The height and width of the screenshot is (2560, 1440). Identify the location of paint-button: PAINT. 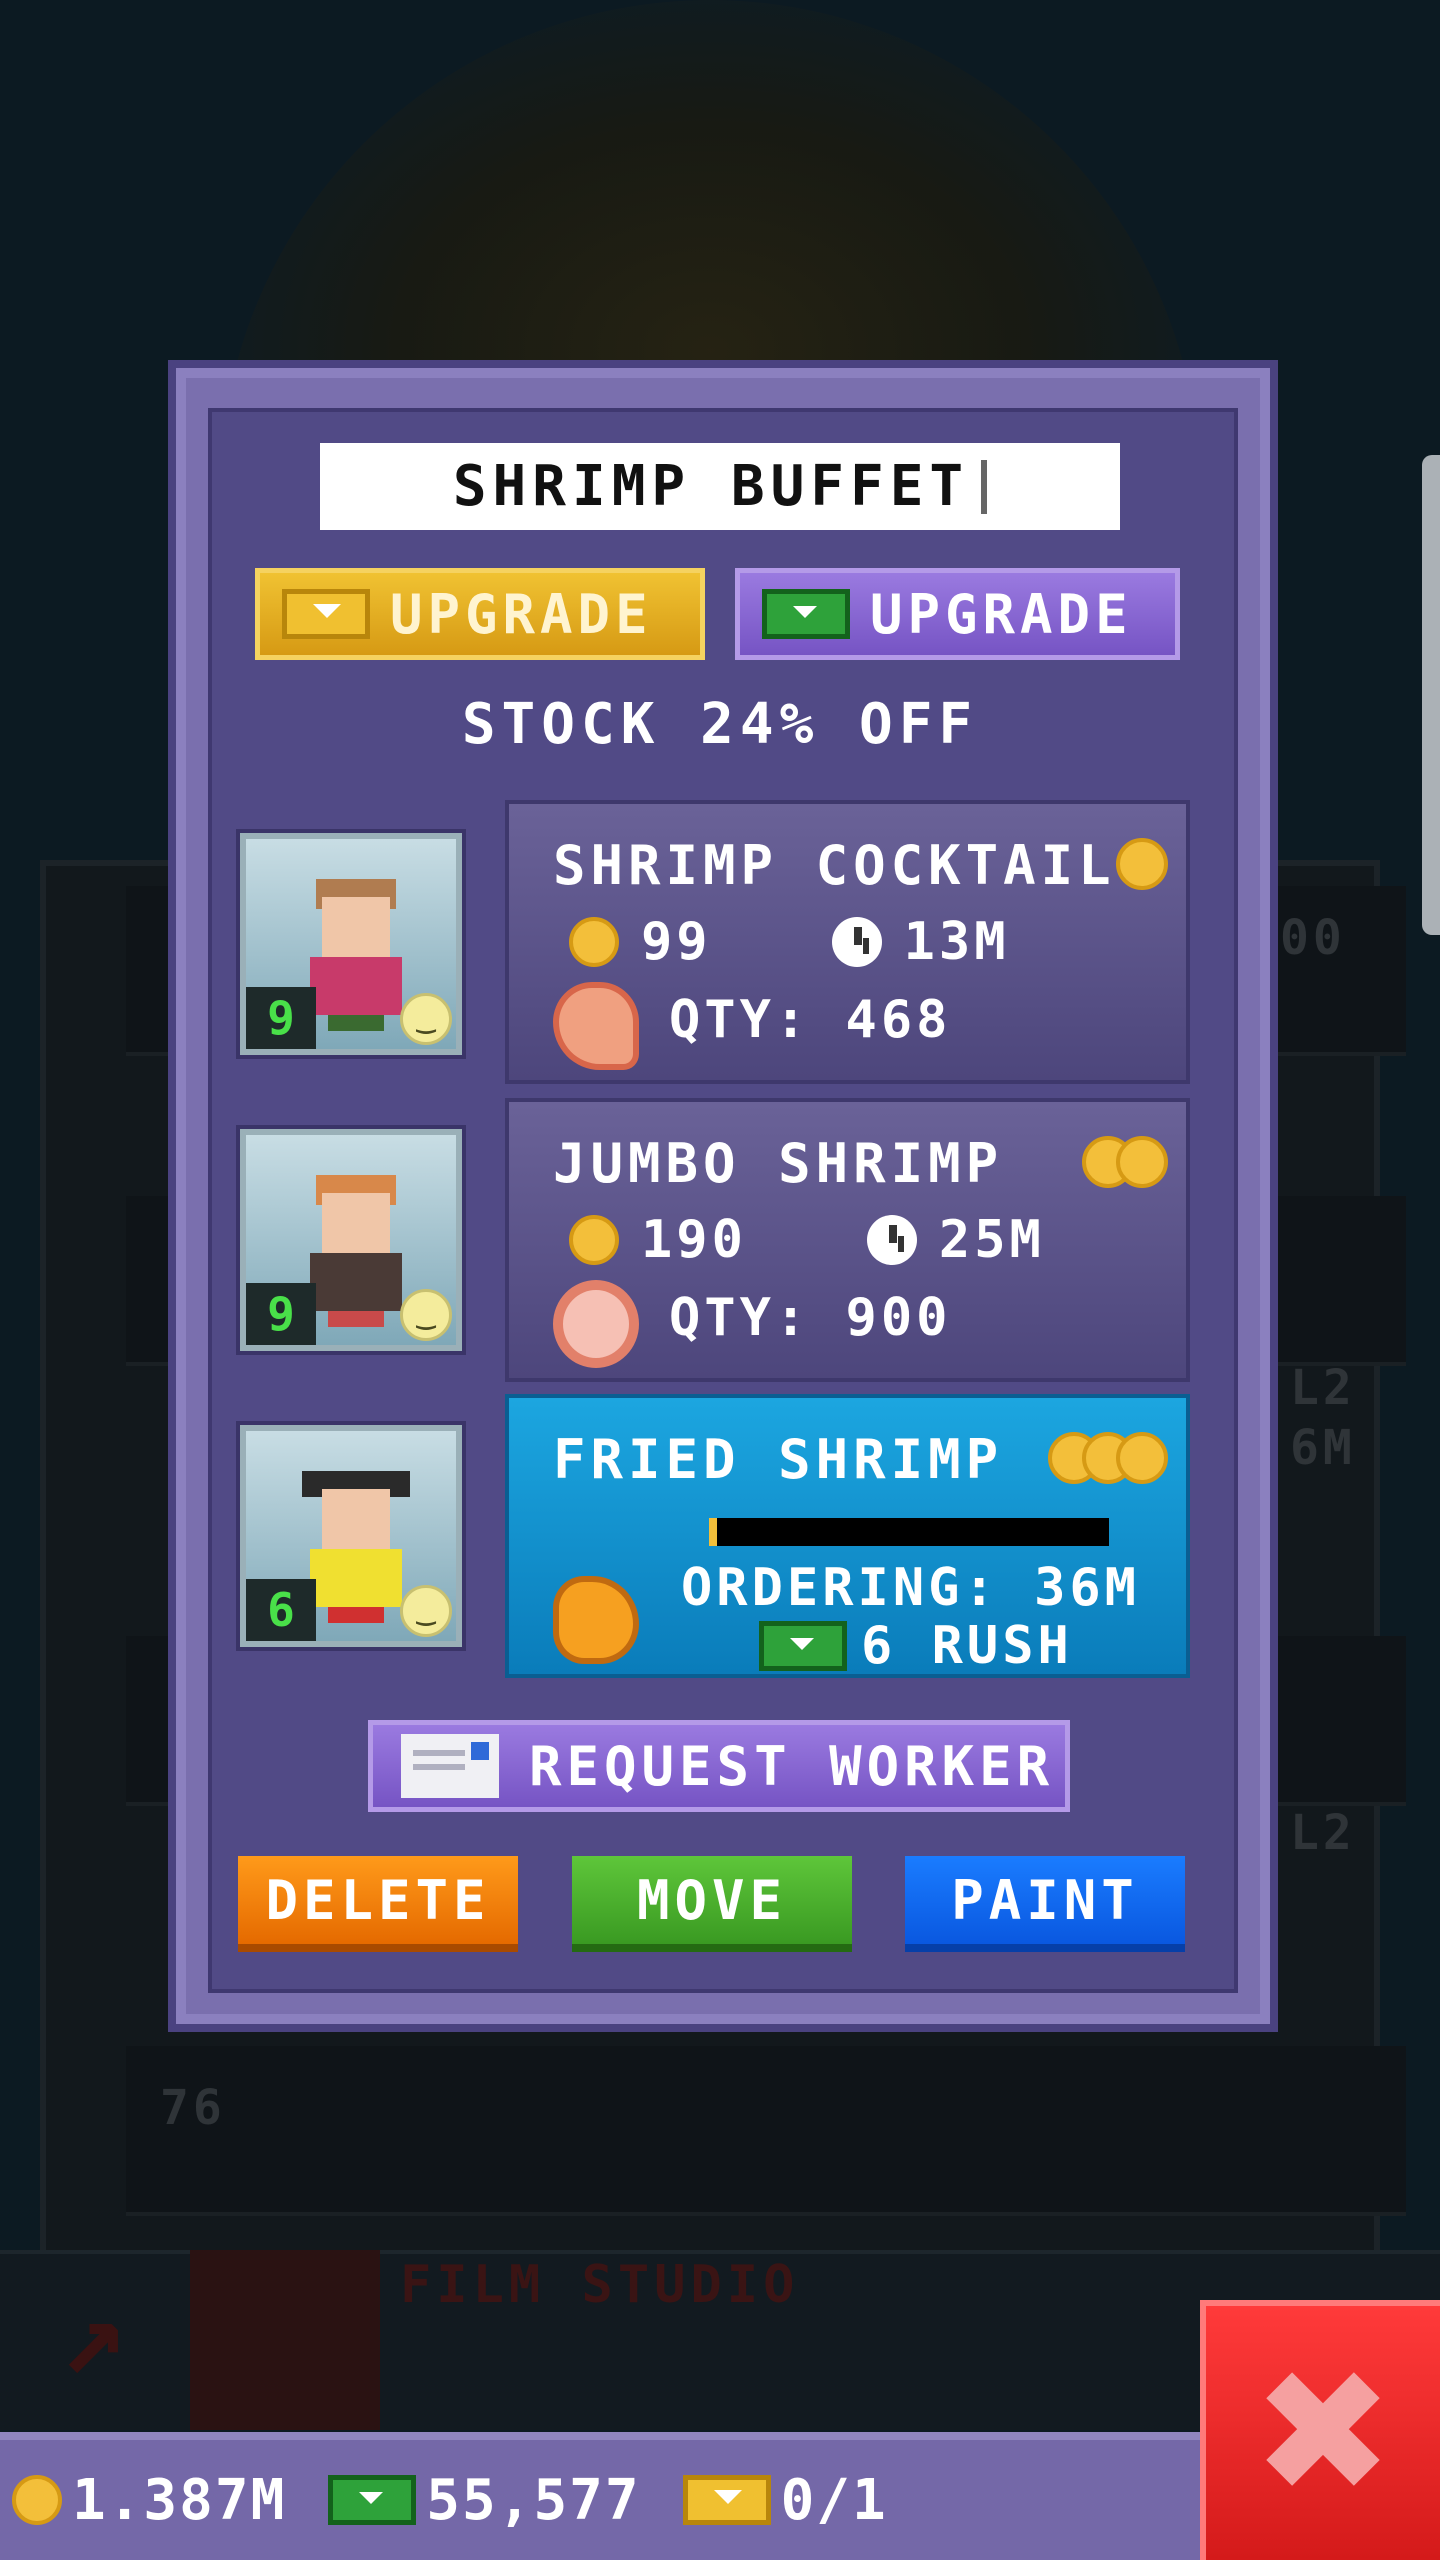
(1045, 1904).